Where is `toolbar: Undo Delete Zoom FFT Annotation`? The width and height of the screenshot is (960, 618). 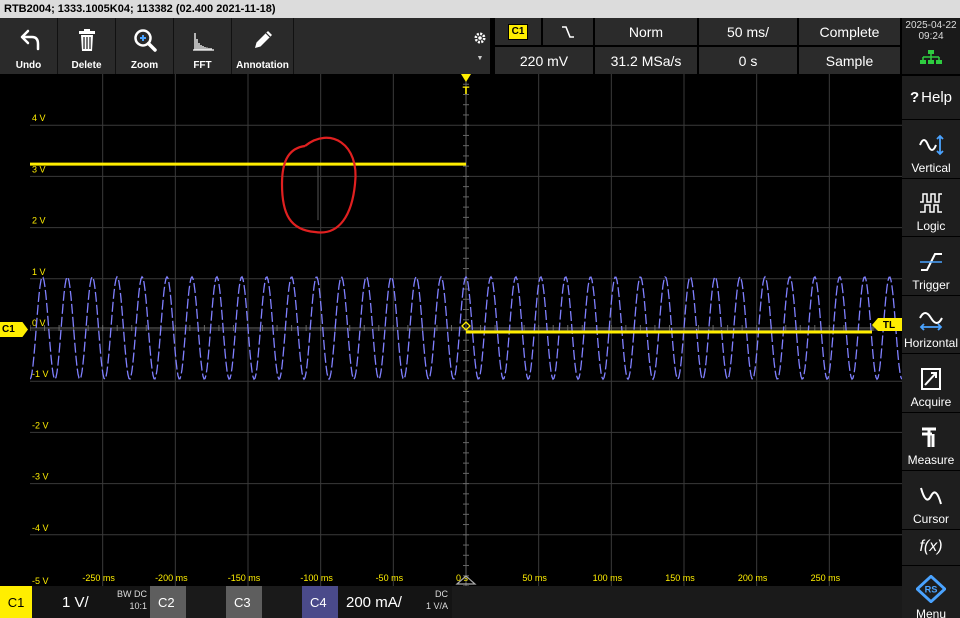
toolbar: Undo Delete Zoom FFT Annotation is located at coordinates (235, 46).